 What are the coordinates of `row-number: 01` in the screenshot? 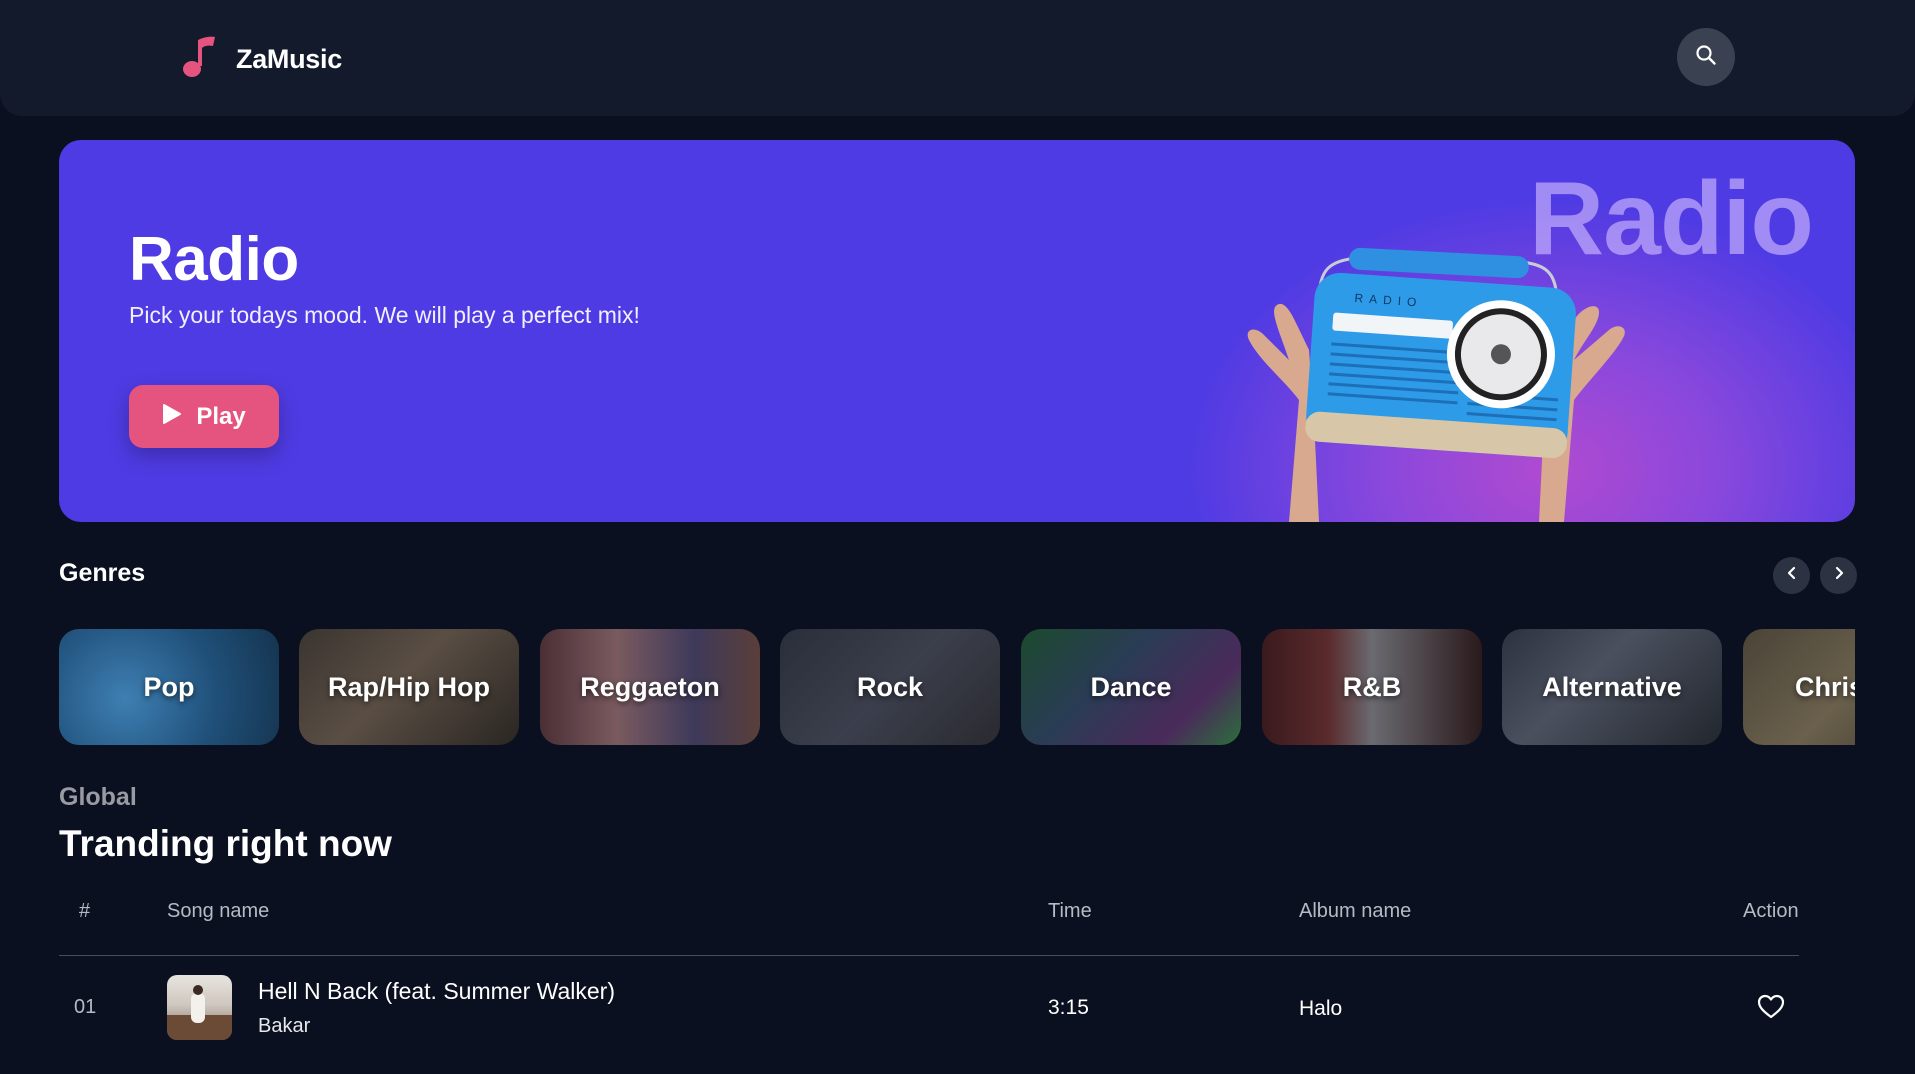 It's located at (85, 1007).